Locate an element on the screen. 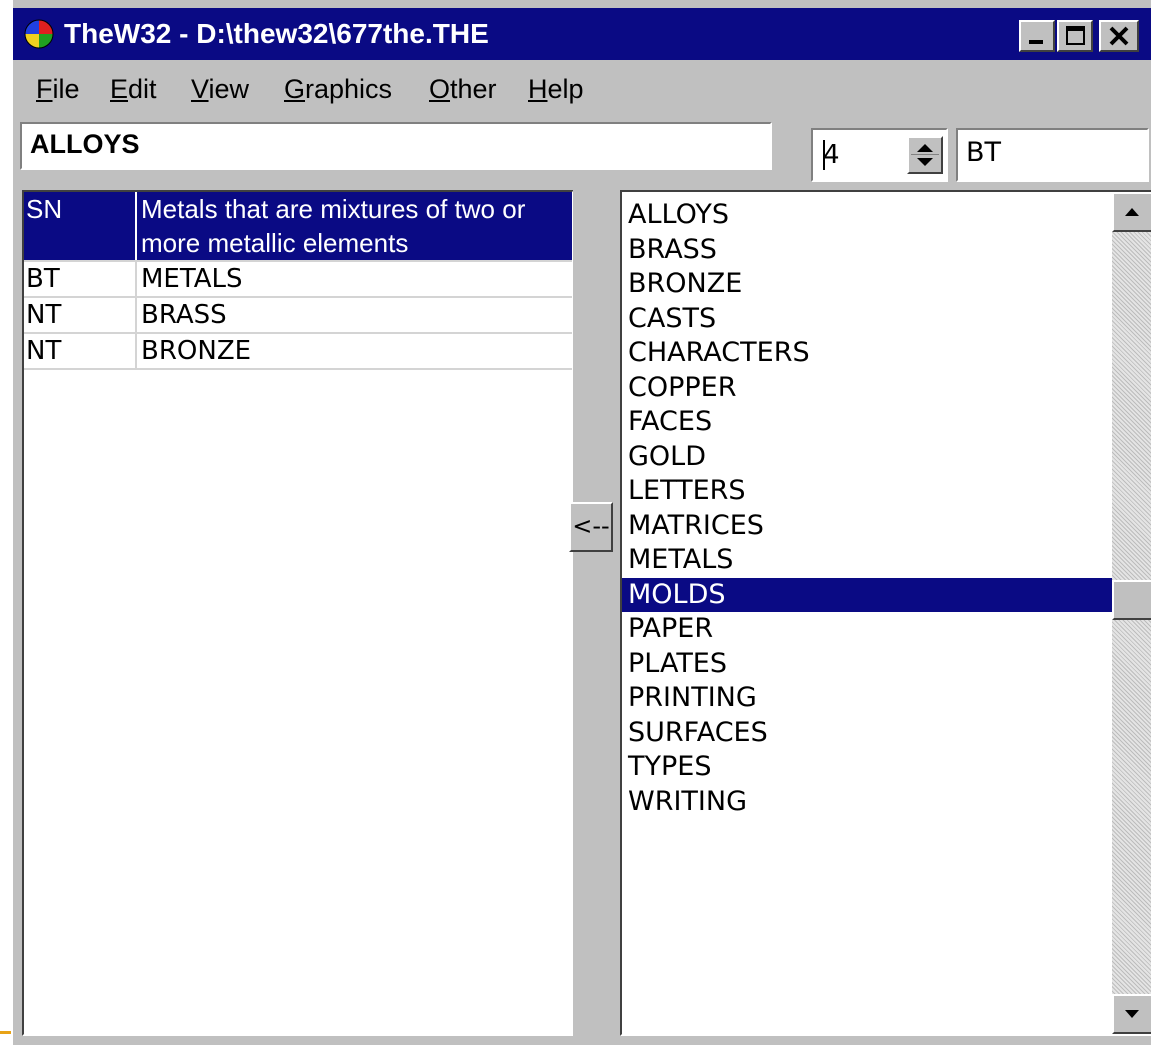 The width and height of the screenshot is (1151, 1045). spin-buttons is located at coordinates (925, 155).